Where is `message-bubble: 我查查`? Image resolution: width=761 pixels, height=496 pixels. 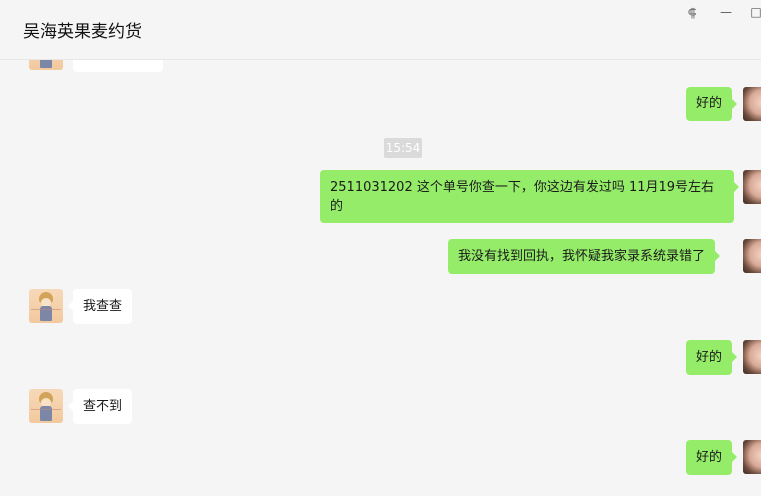
message-bubble: 我查查 is located at coordinates (100, 306).